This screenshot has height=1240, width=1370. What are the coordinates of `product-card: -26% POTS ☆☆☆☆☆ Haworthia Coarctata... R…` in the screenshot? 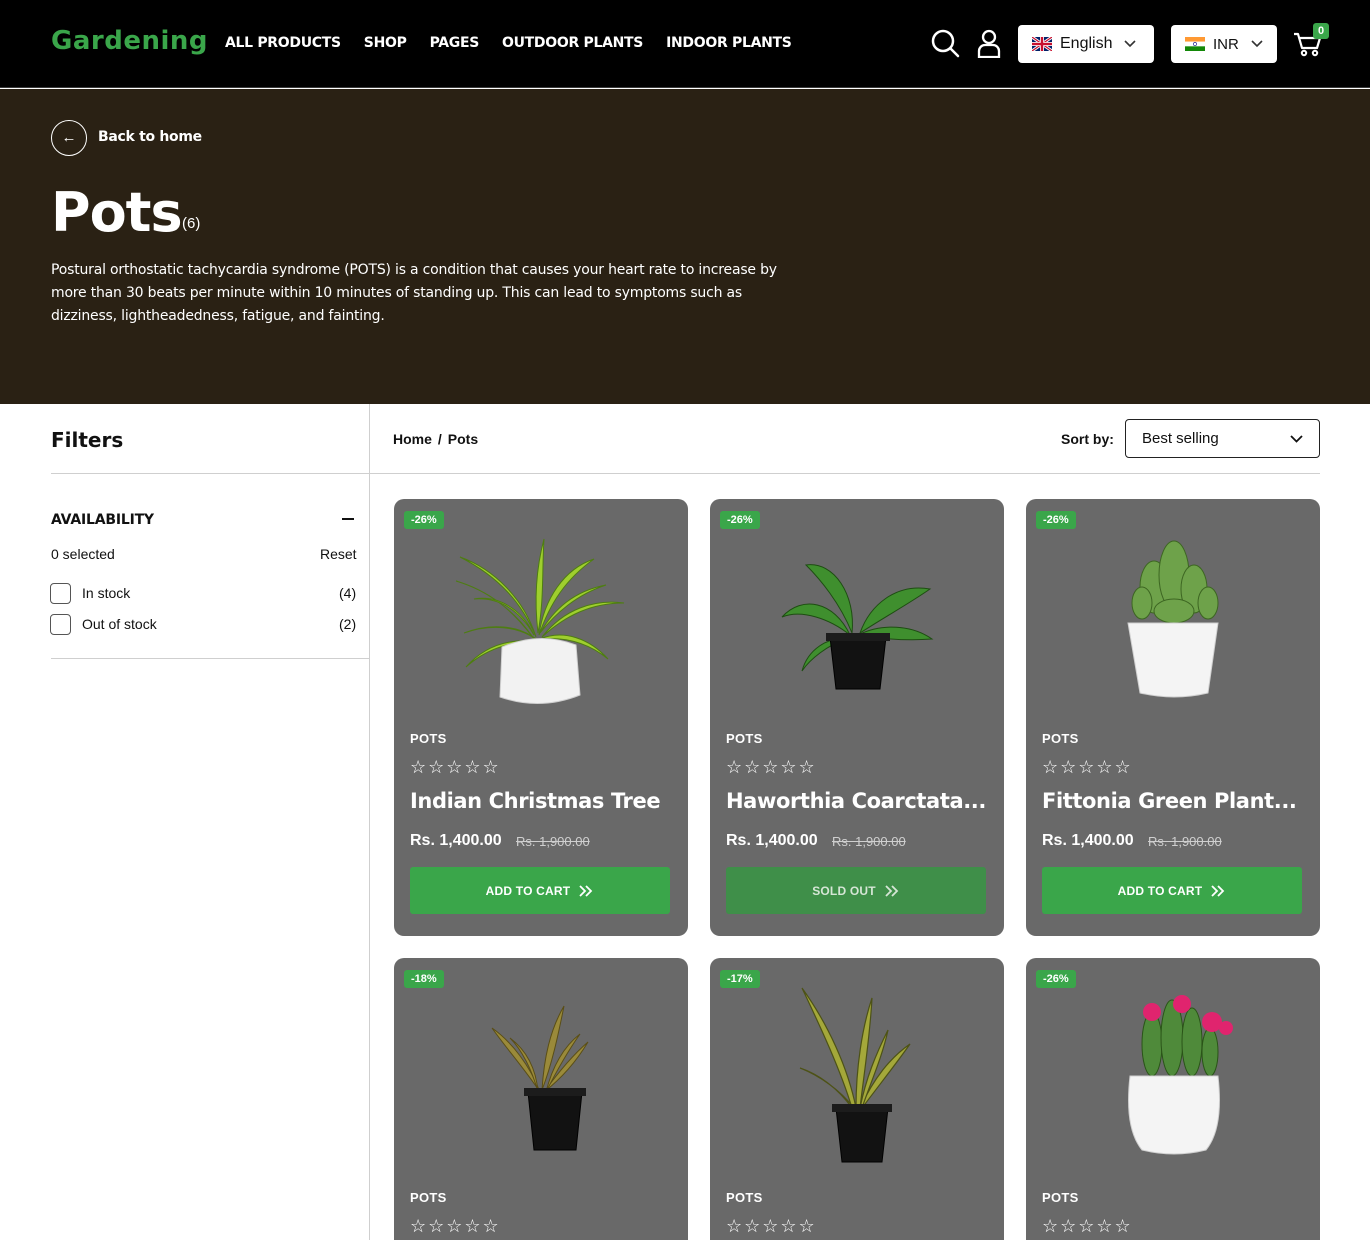 It's located at (857, 717).